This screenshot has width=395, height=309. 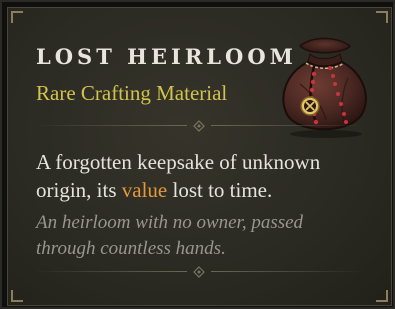 What do you see at coordinates (166, 56) in the screenshot?
I see `item-name: Lost Heirloom` at bounding box center [166, 56].